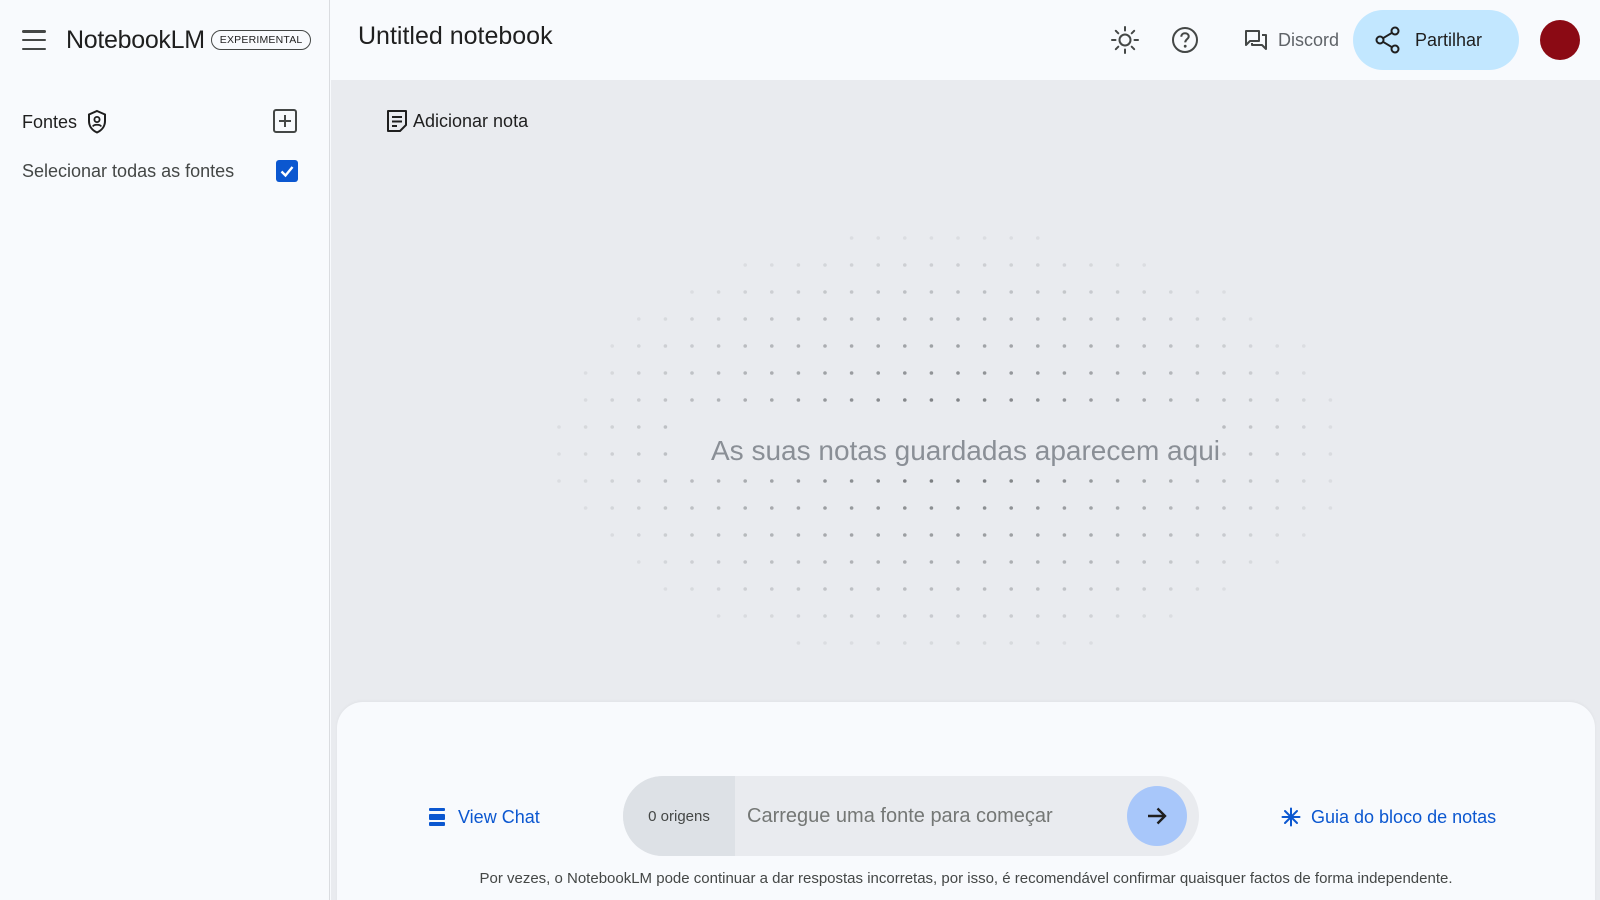  What do you see at coordinates (285, 121) in the screenshot?
I see `add-source-icon` at bounding box center [285, 121].